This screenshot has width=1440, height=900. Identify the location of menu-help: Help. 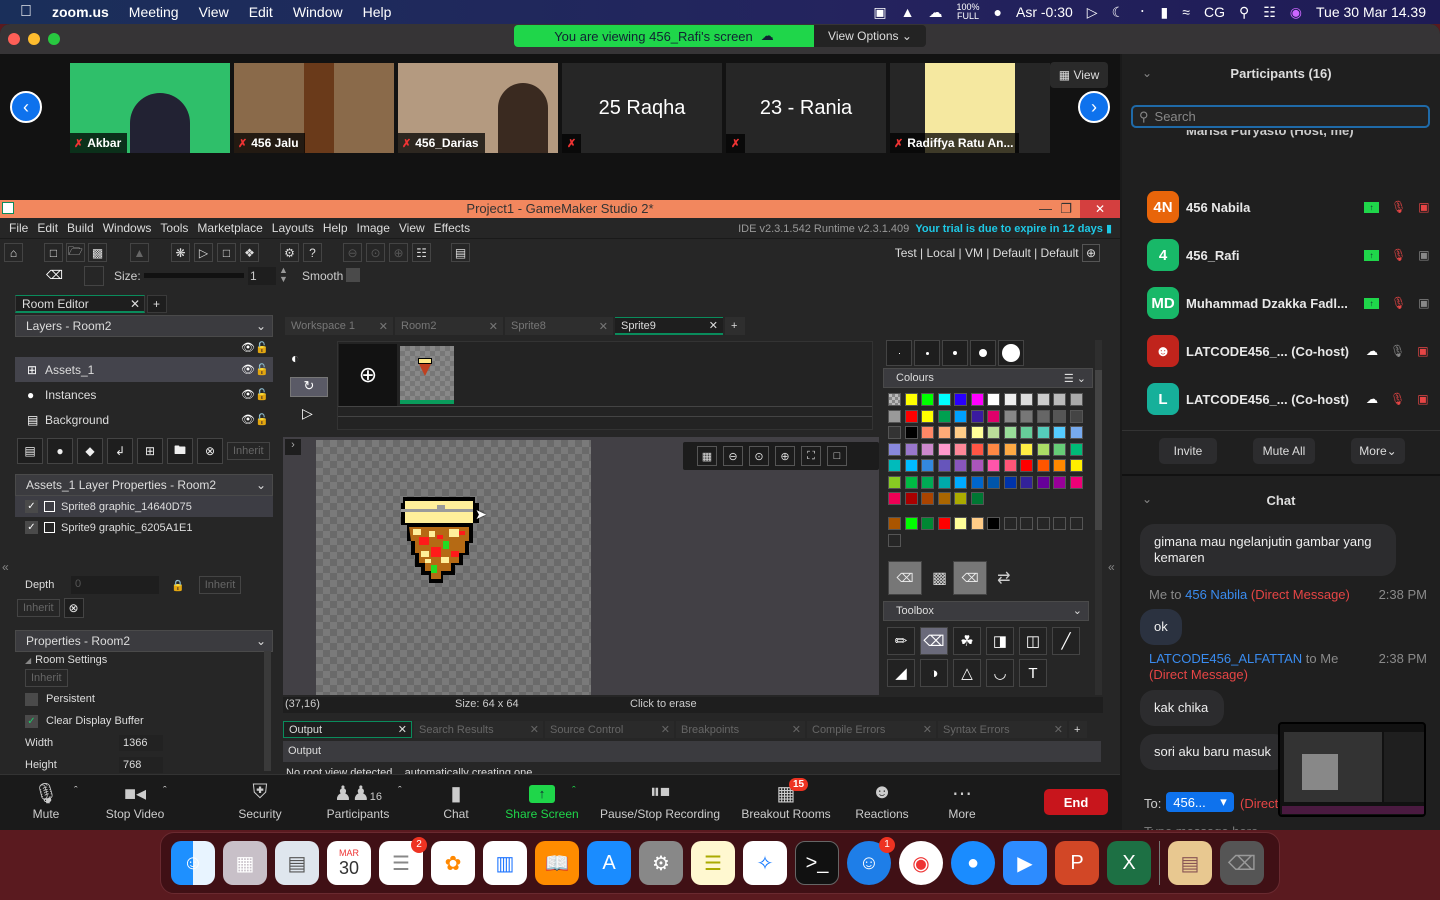
(377, 12).